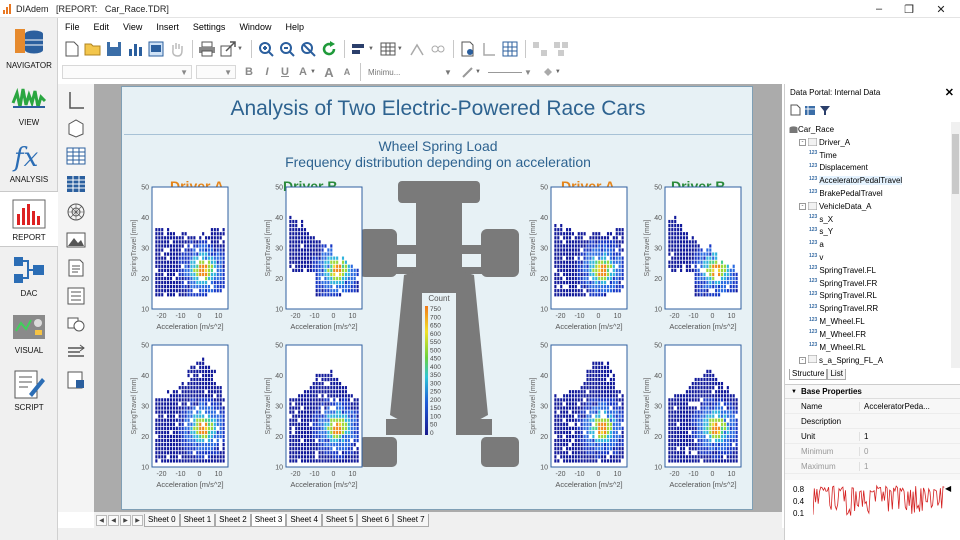 The image size is (960, 540). Describe the element at coordinates (125, 520) in the screenshot. I see `next-sheet-button: ▶` at that location.